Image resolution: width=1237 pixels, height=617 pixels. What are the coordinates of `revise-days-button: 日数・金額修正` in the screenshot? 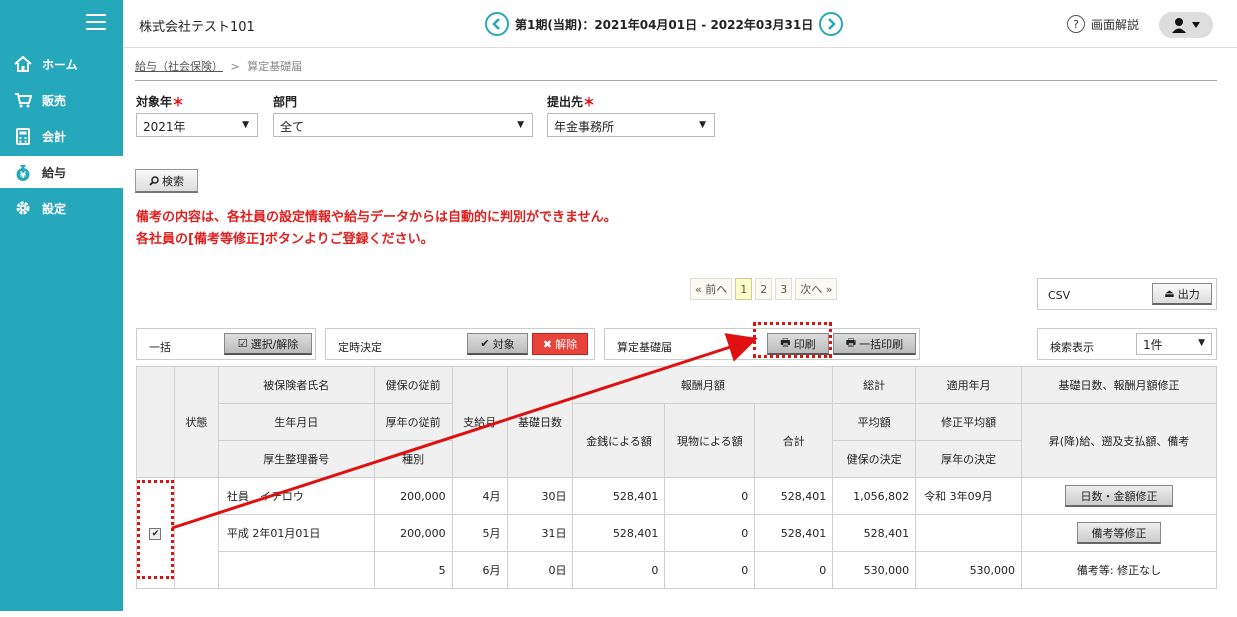 It's located at (1119, 496).